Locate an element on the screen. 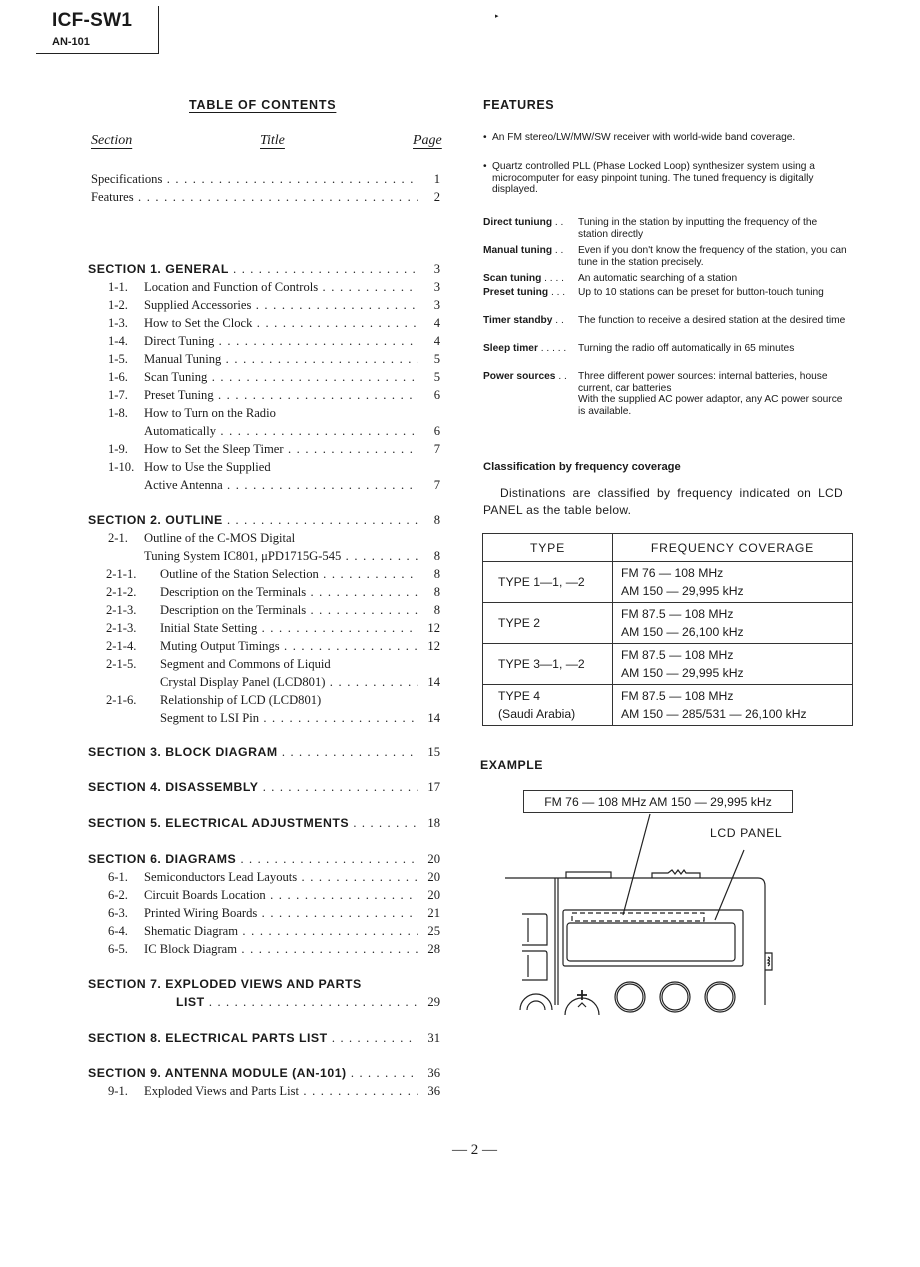 The height and width of the screenshot is (1267, 920). am-range: AM 150 — 26,100 kHz is located at coordinates (682, 632).